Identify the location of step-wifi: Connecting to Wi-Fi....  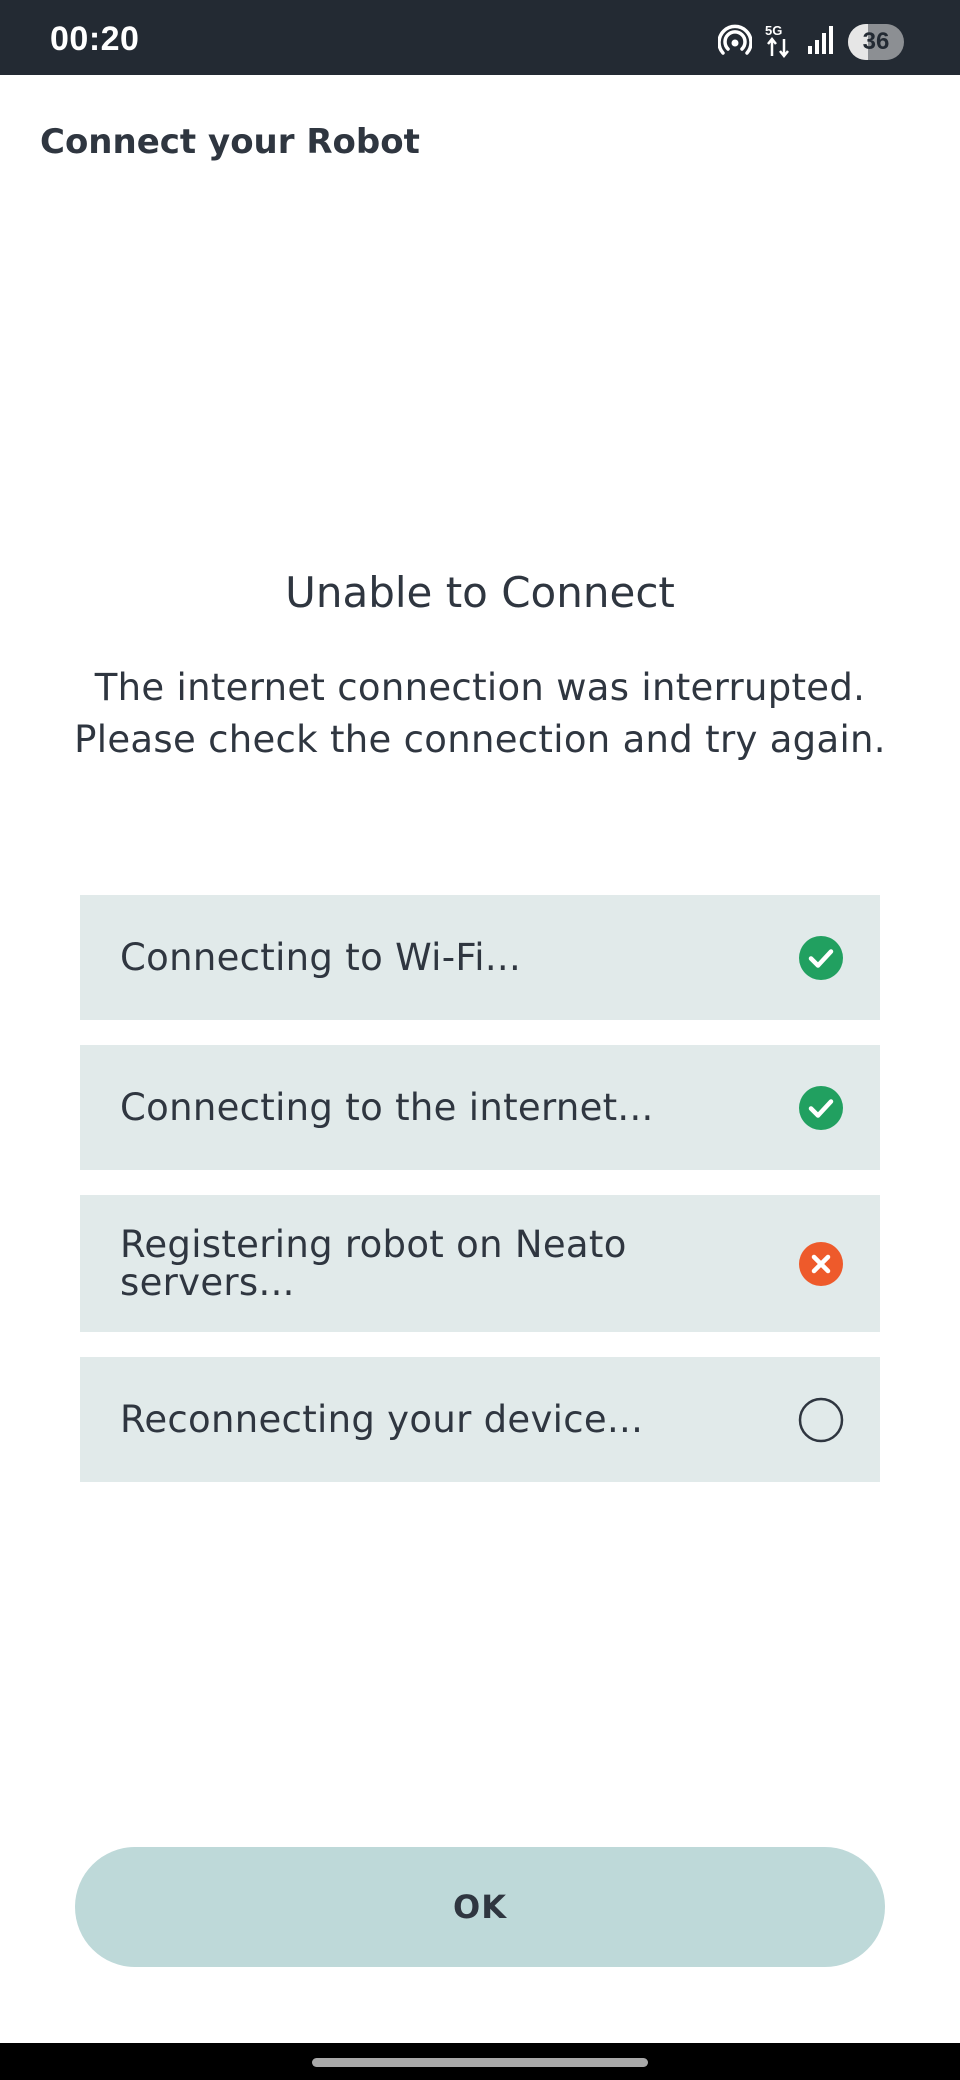
(480, 957).